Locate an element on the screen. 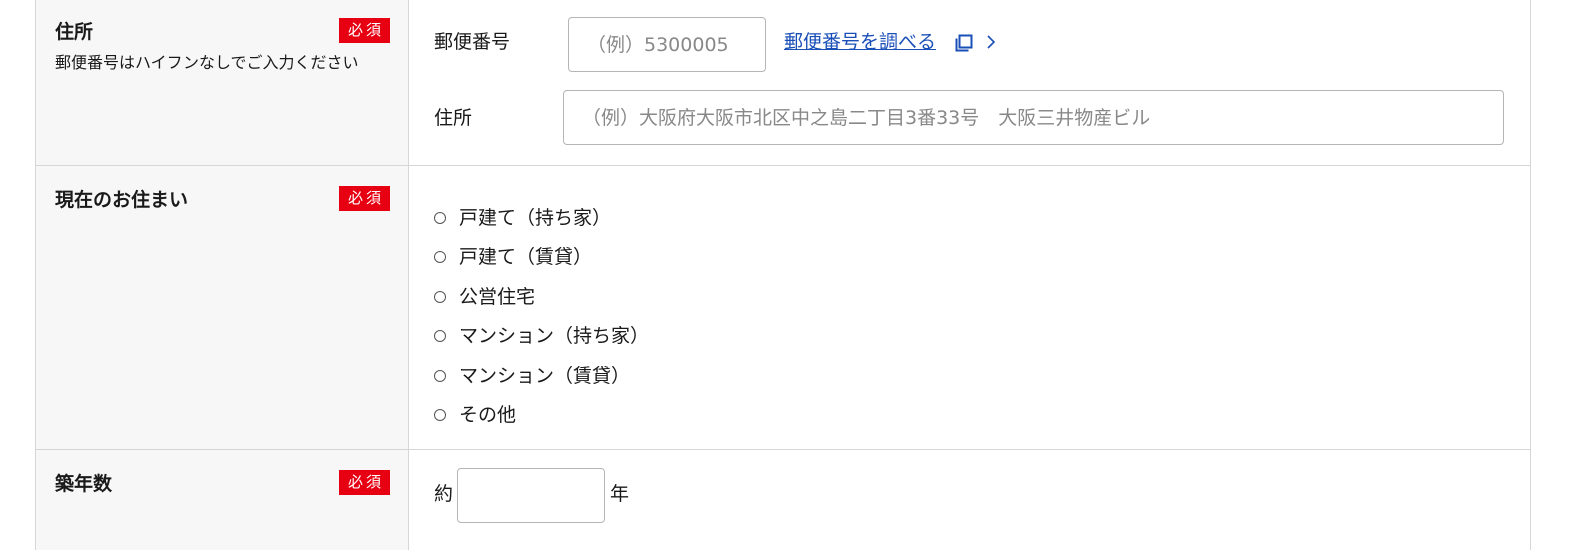  address-input is located at coordinates (1033, 117).